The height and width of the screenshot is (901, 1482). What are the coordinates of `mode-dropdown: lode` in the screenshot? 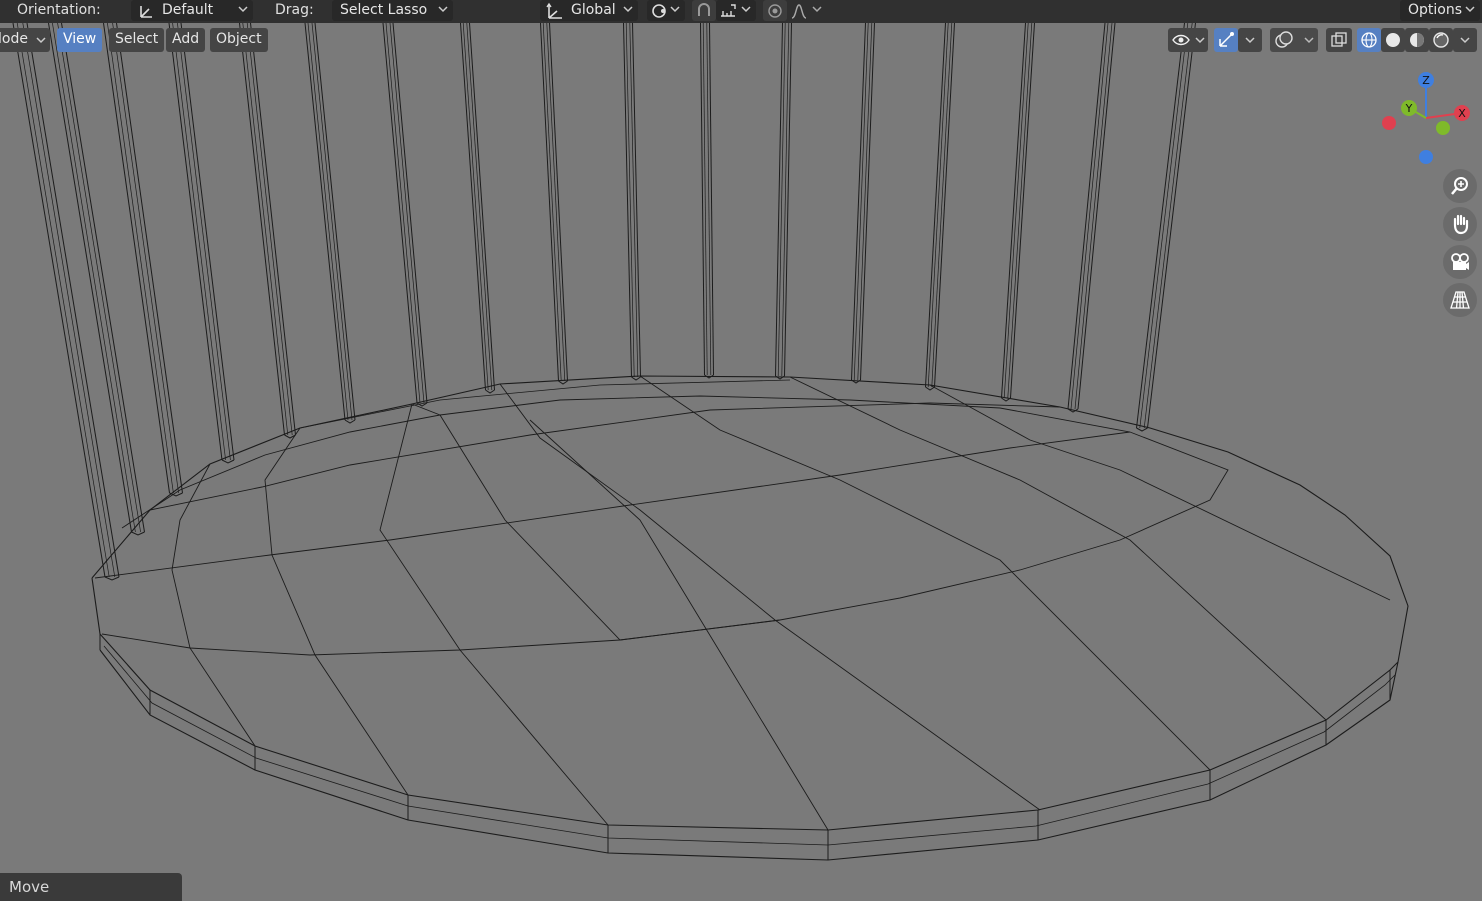 It's located at (25, 40).